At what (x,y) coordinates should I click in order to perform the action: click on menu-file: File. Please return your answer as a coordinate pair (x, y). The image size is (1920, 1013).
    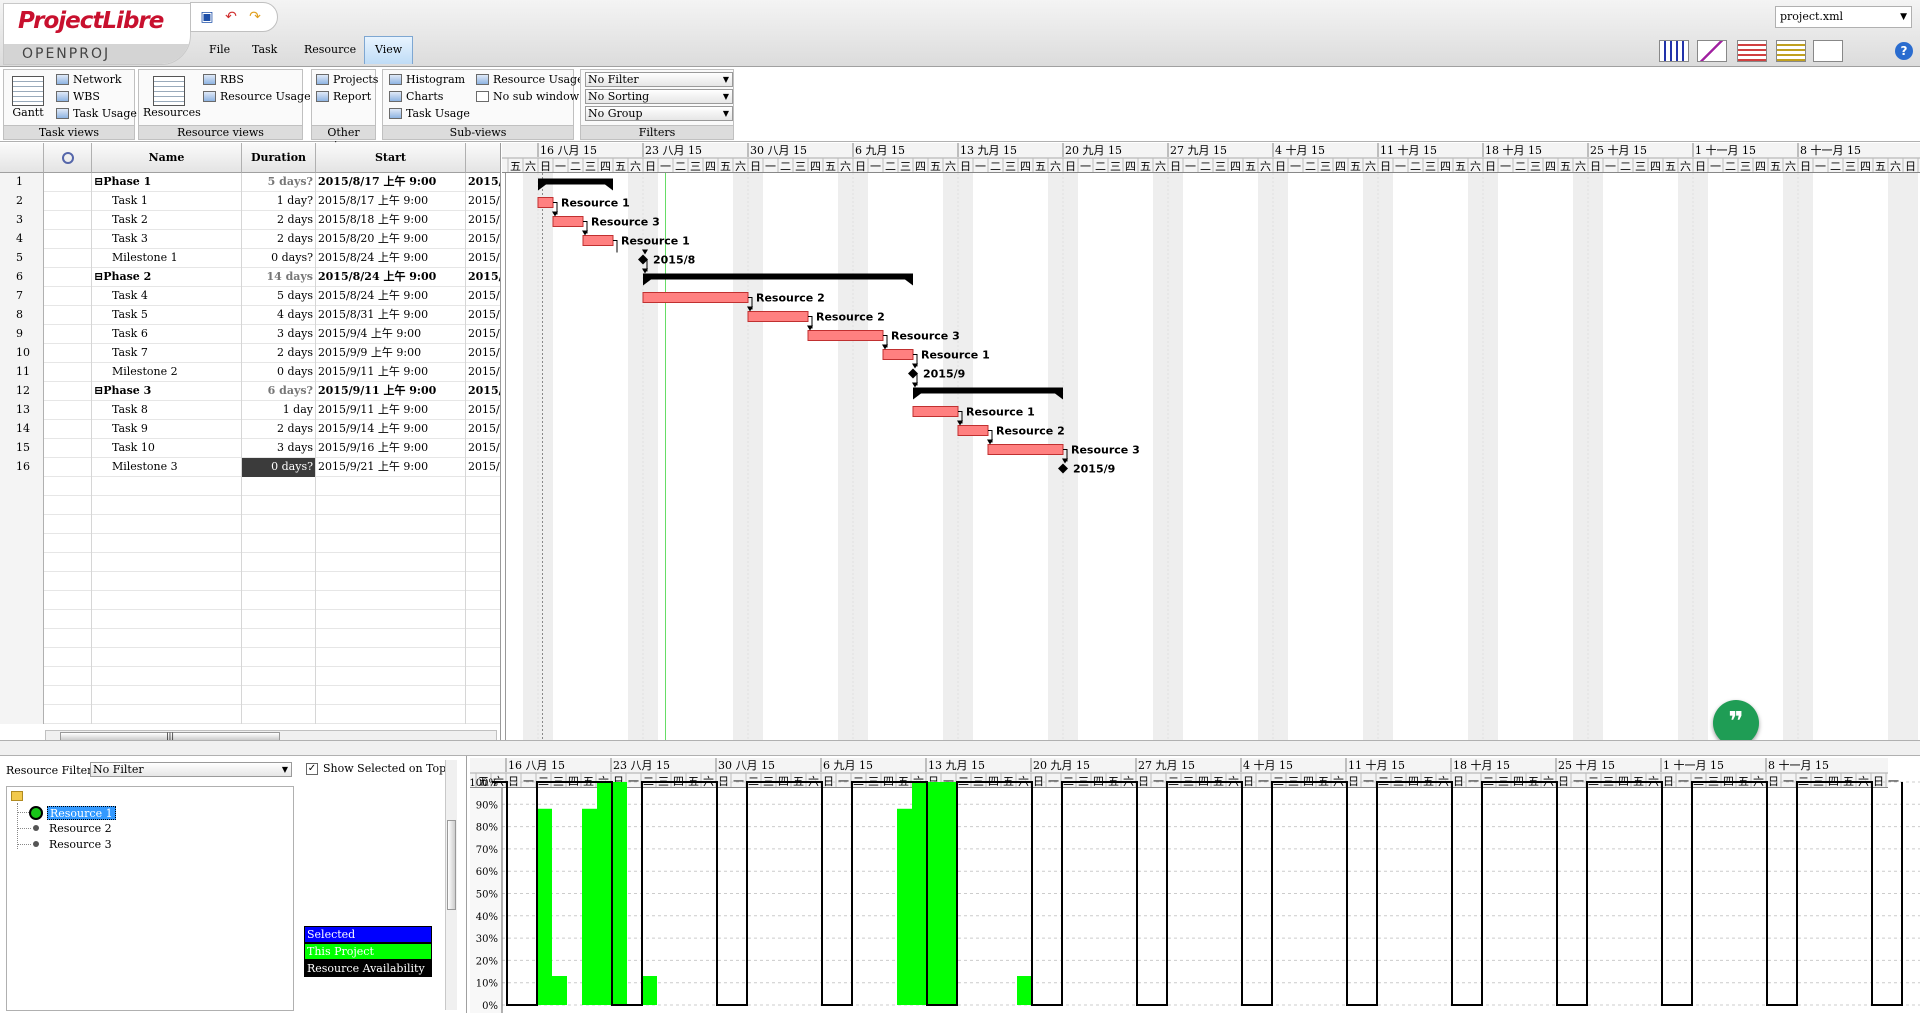
    Looking at the image, I should click on (219, 50).